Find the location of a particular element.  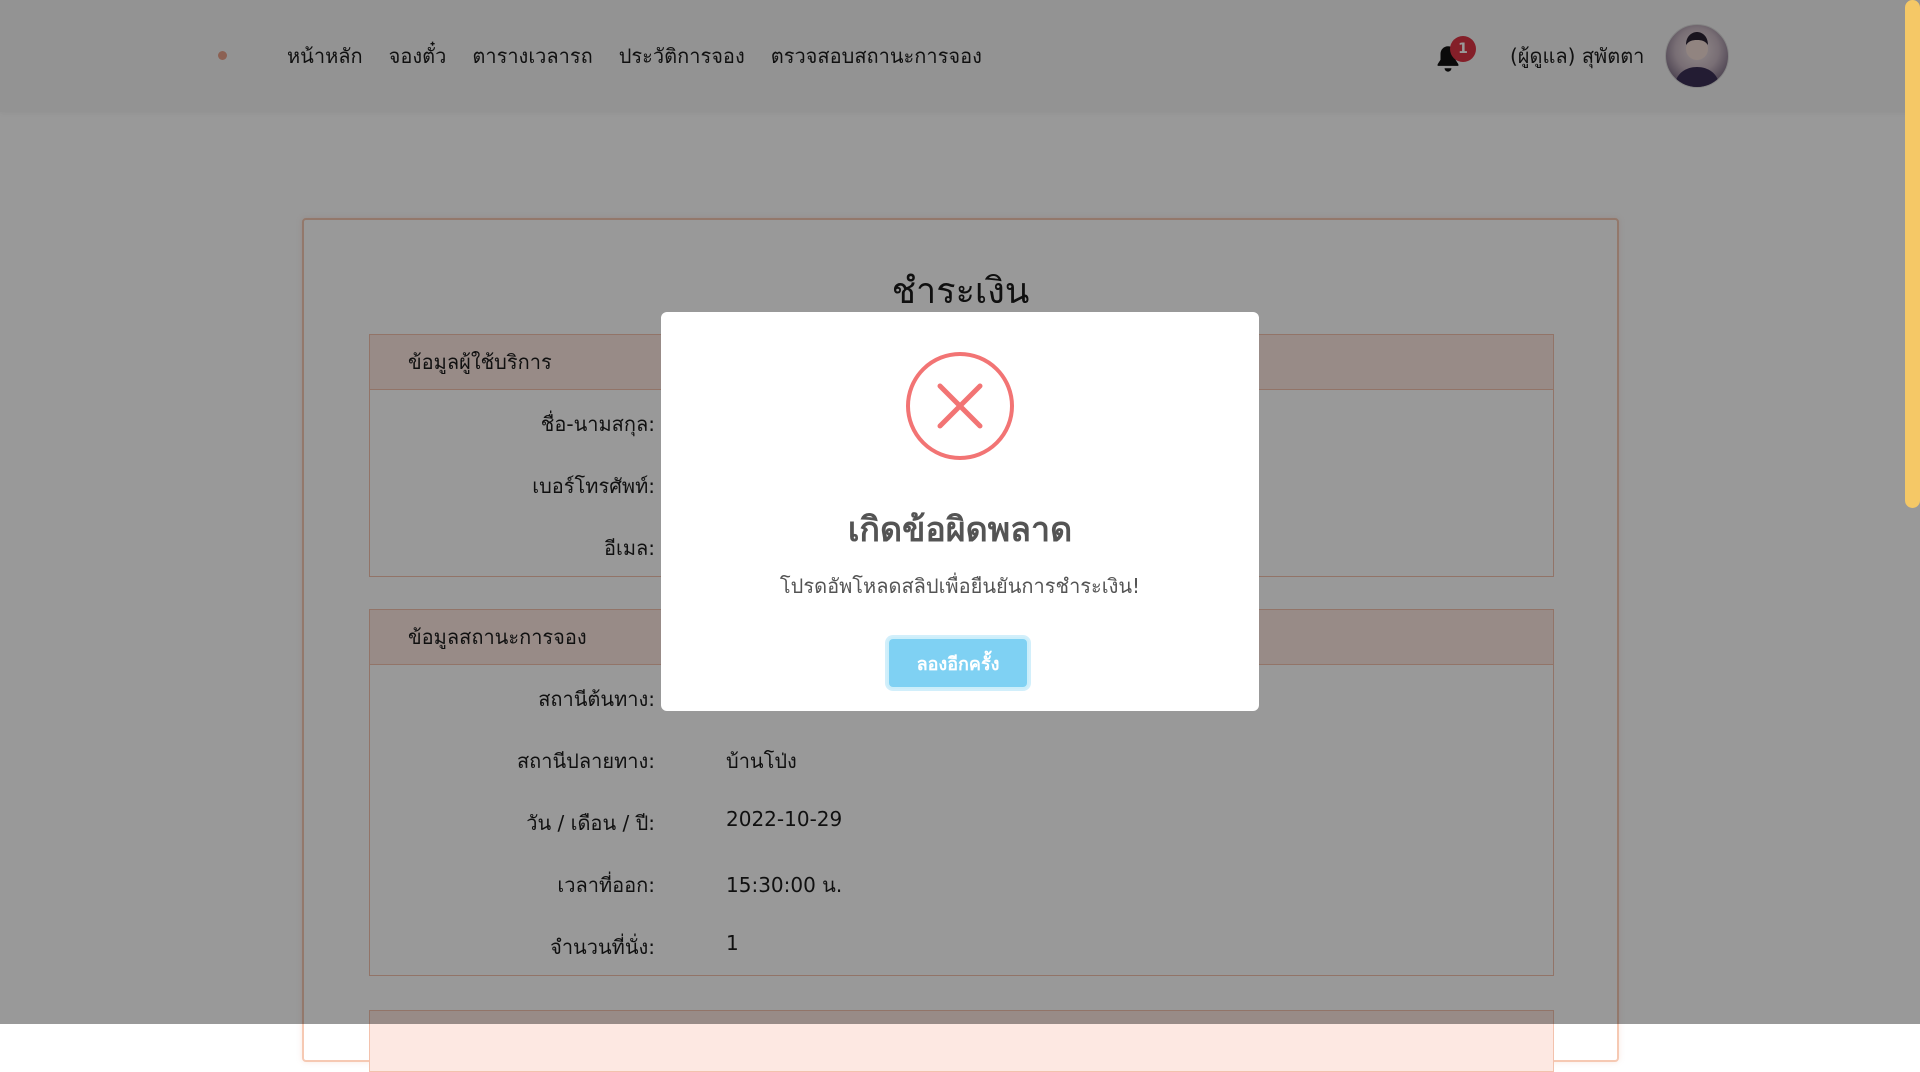

scrollbar-thumb is located at coordinates (1912, 254).